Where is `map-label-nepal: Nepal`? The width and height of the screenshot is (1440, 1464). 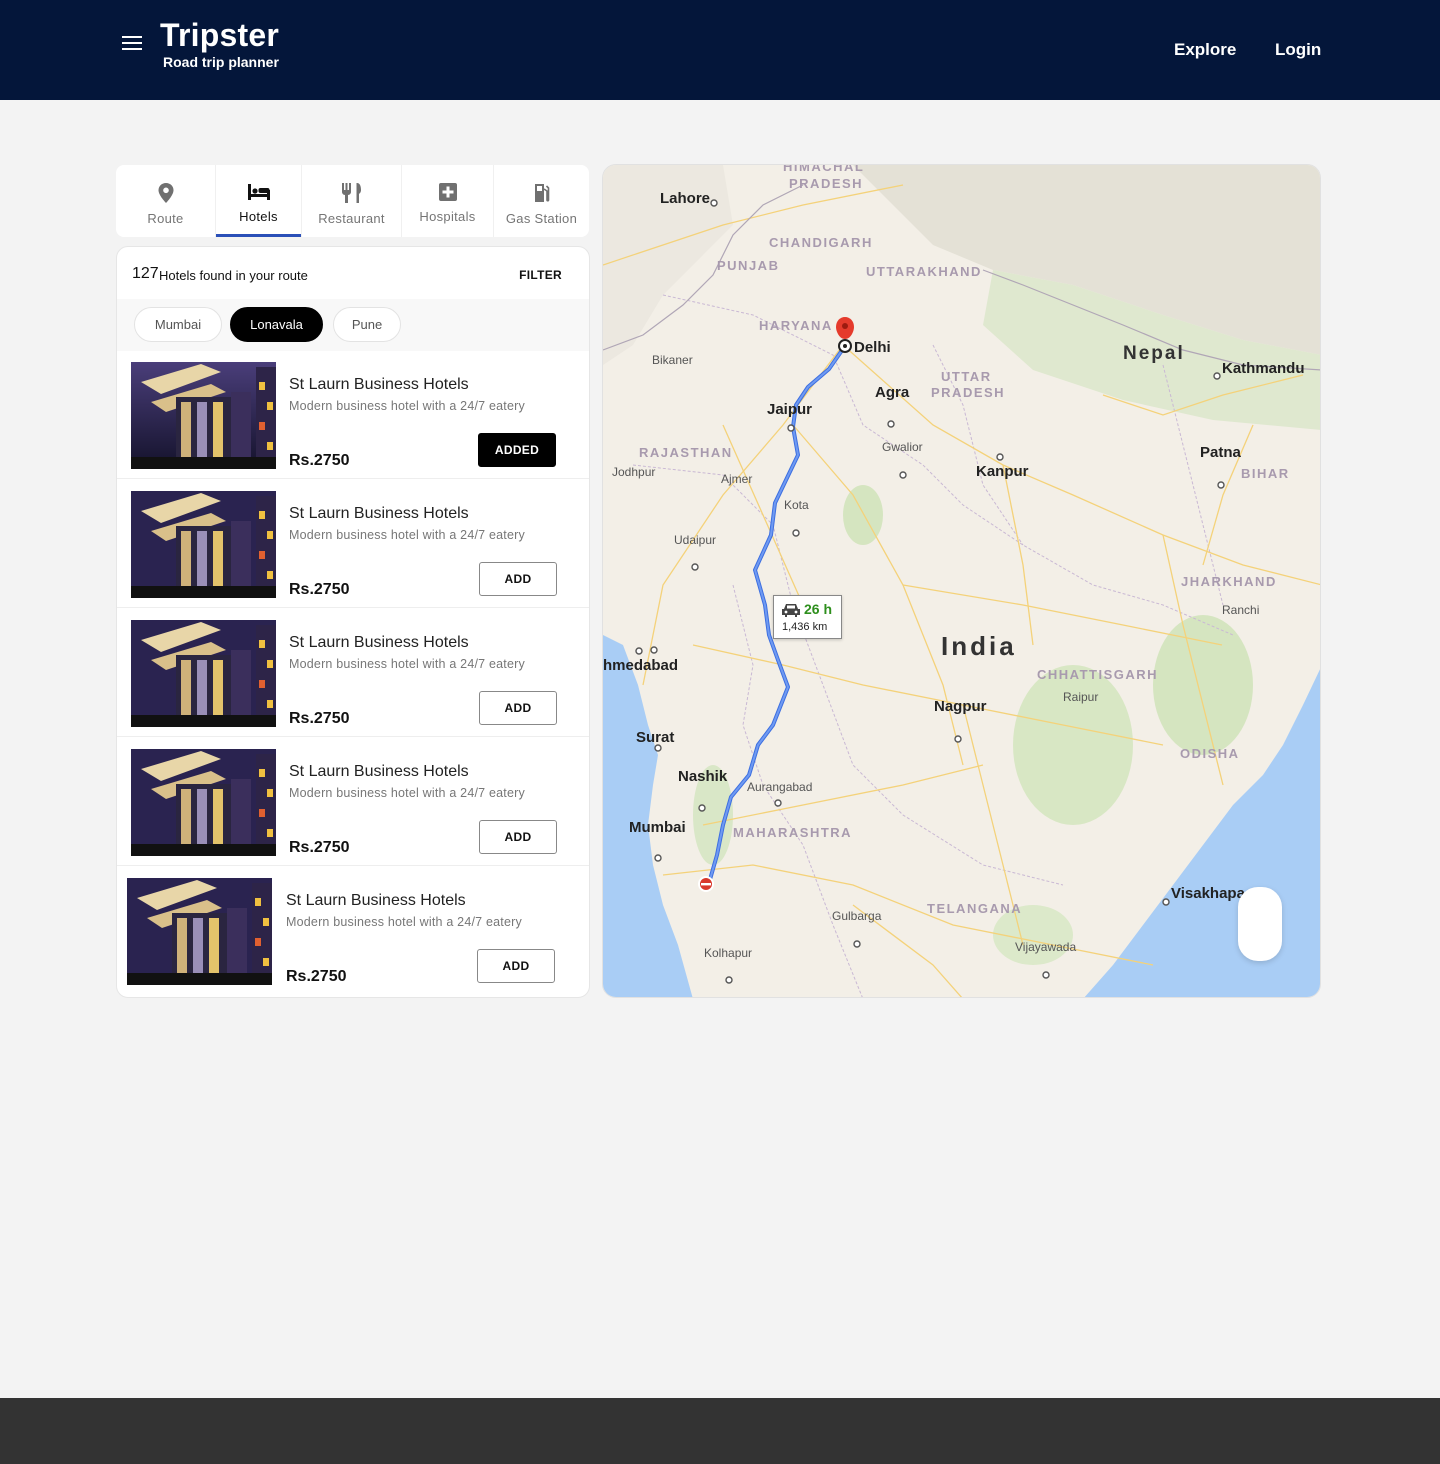
map-label-nepal: Nepal is located at coordinates (1154, 353).